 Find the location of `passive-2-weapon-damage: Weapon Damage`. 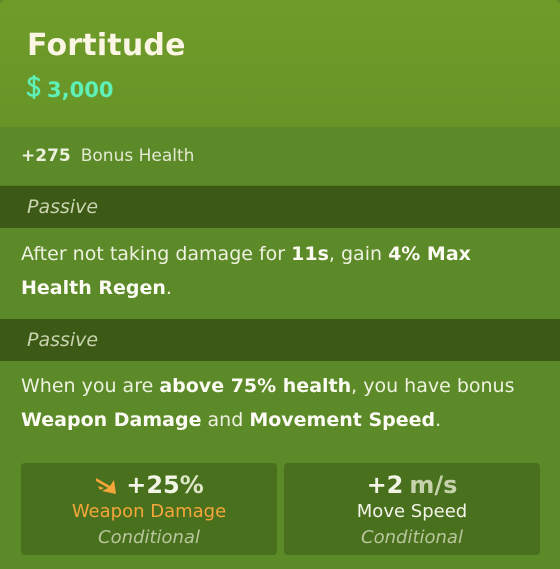

passive-2-weapon-damage: Weapon Damage is located at coordinates (111, 420).